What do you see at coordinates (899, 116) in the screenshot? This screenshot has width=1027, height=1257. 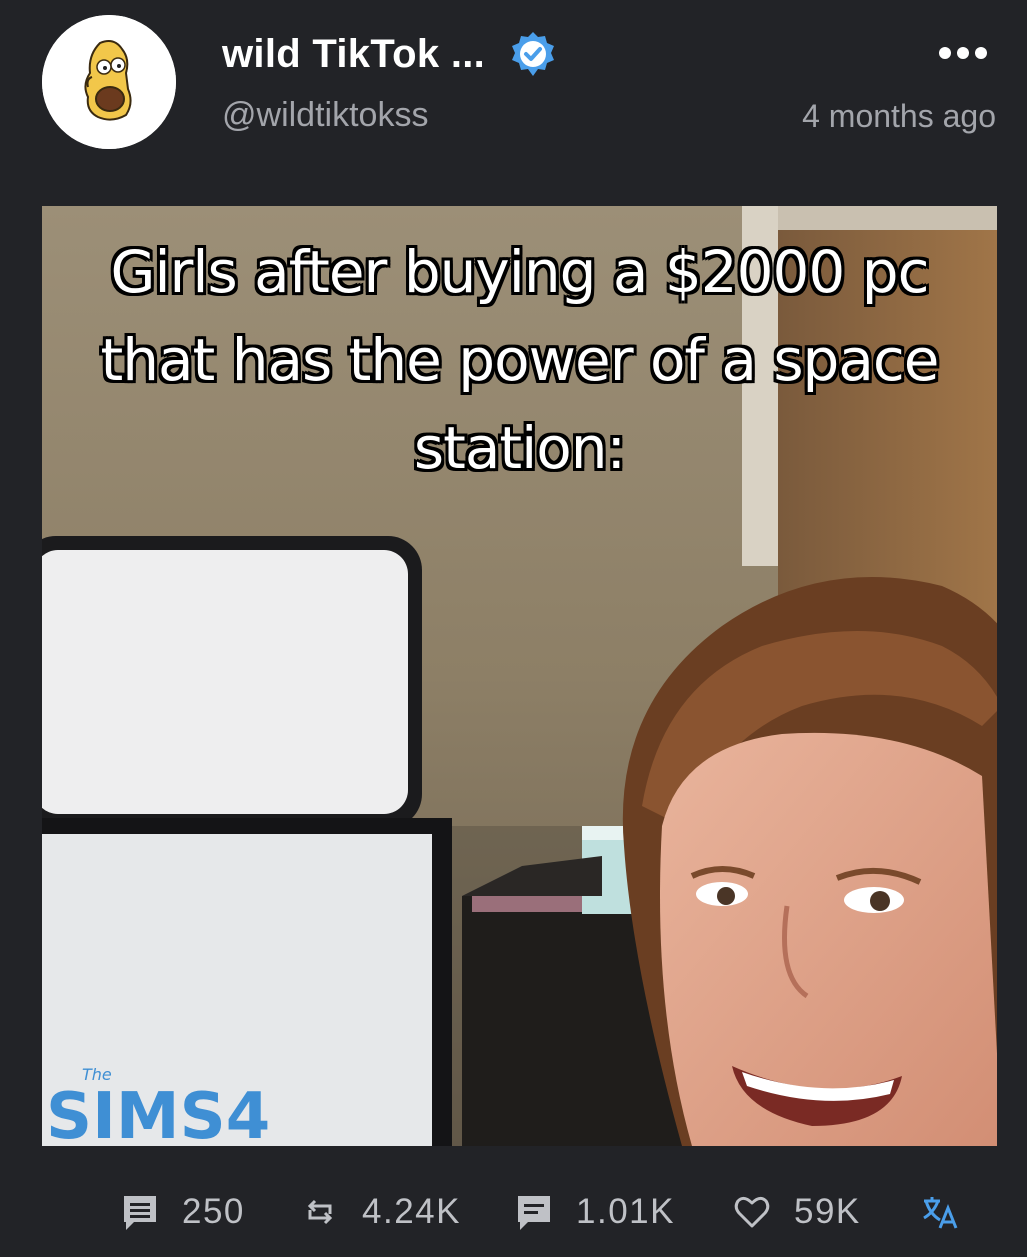 I see `post-timestamp: 4 months ago` at bounding box center [899, 116].